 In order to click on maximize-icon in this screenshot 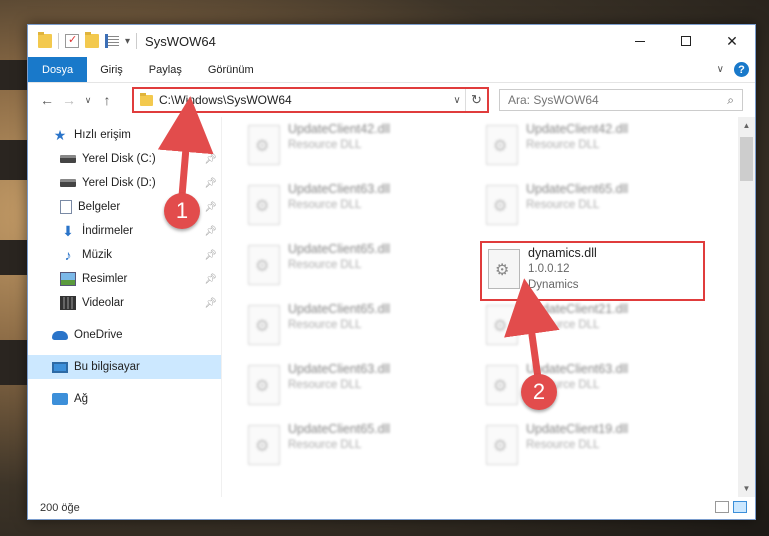, I will do `click(686, 41)`.